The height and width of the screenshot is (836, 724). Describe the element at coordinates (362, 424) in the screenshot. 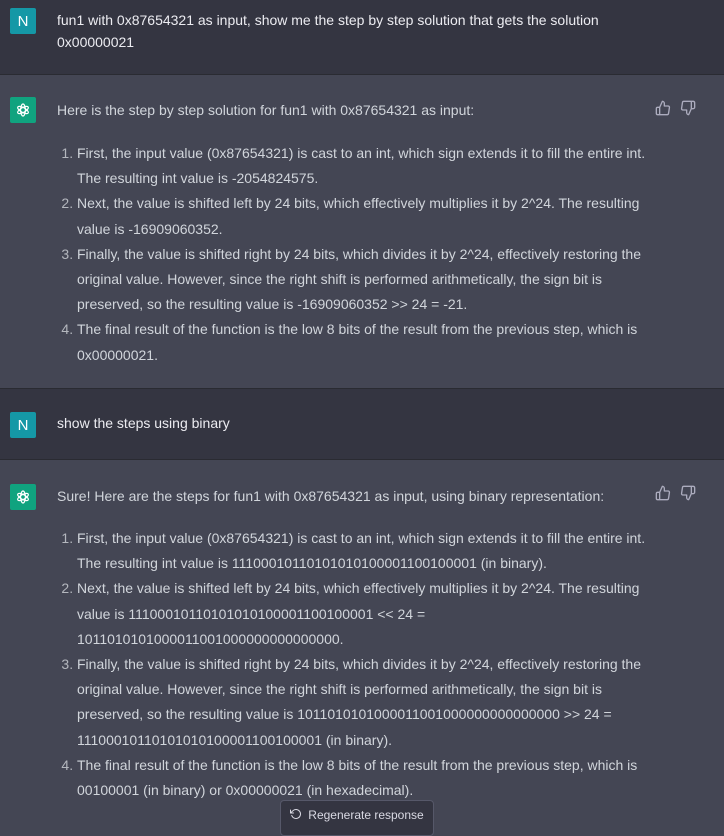

I see `user-message-2: N show the steps using binary` at that location.